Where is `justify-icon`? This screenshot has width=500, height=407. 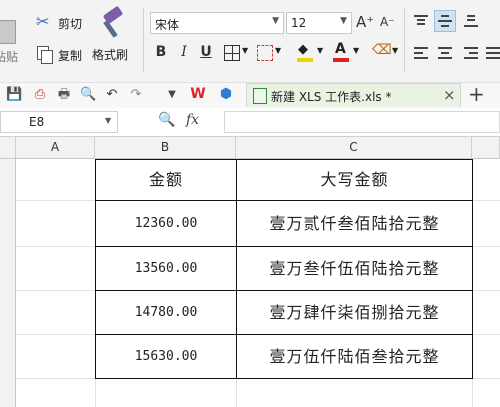
justify-icon is located at coordinates (493, 53).